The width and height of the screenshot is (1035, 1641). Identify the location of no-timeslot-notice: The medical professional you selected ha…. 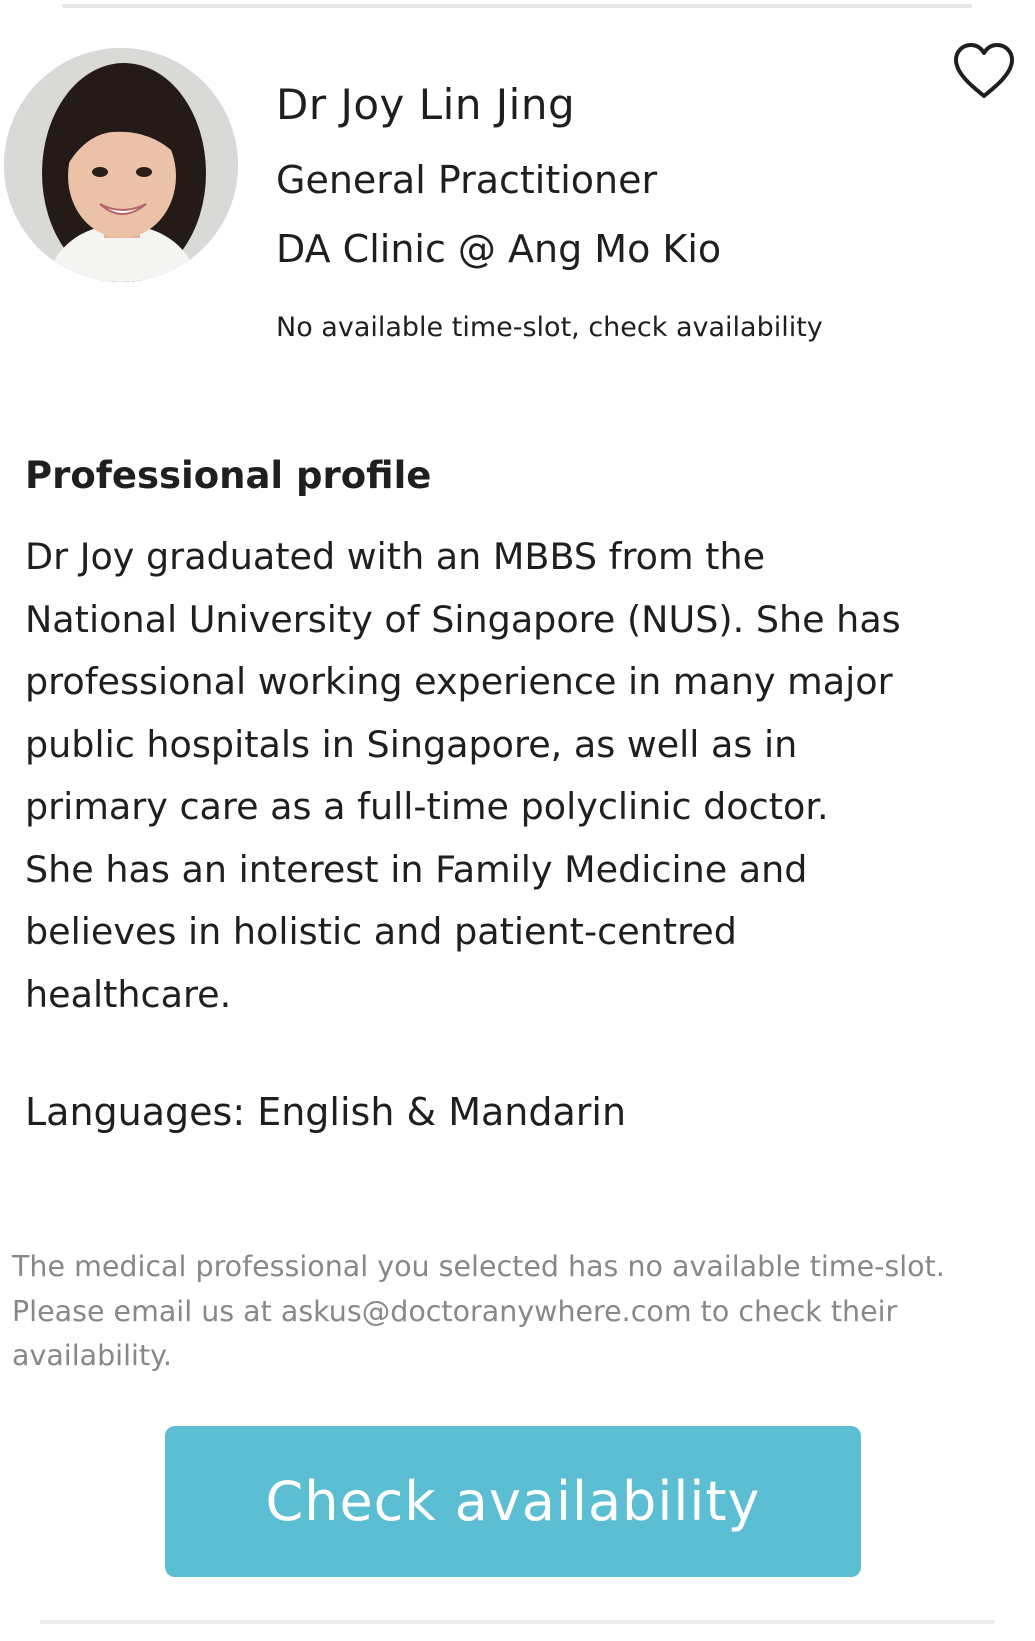
(478, 1311).